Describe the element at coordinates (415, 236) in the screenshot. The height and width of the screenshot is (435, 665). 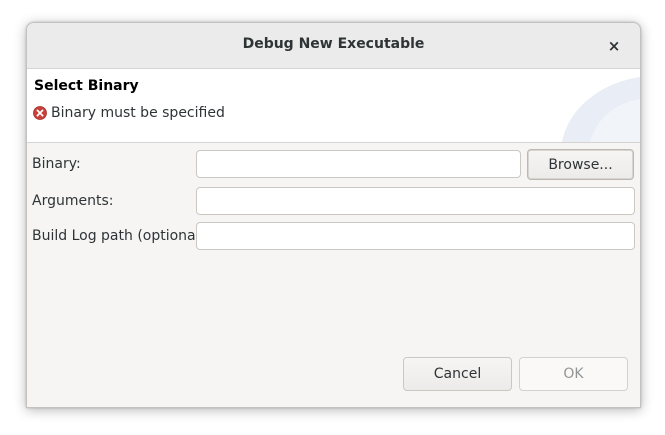
I see `build-log-input` at that location.